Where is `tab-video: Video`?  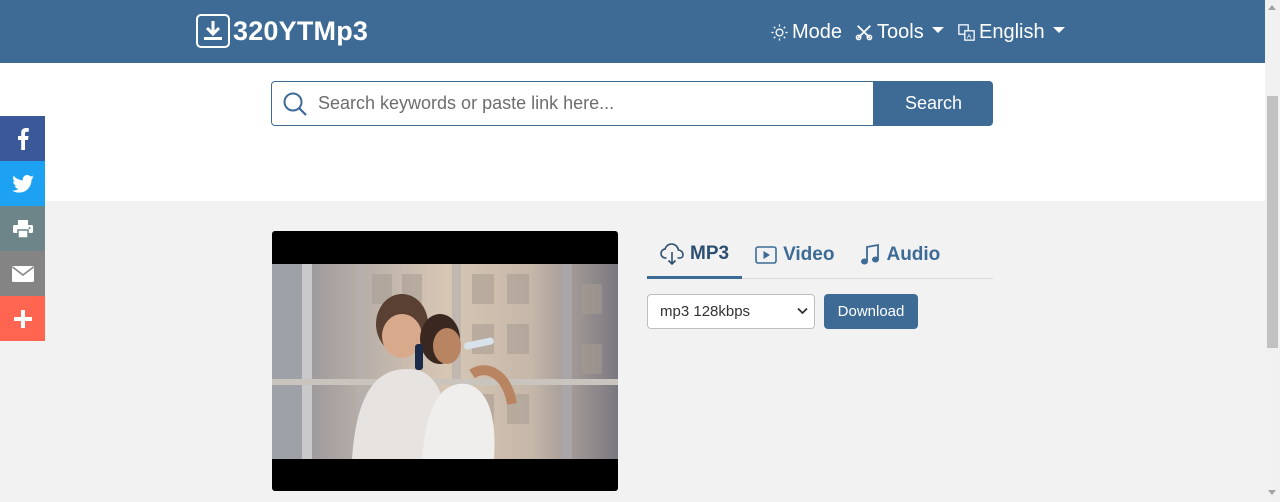
tab-video: Video is located at coordinates (794, 255).